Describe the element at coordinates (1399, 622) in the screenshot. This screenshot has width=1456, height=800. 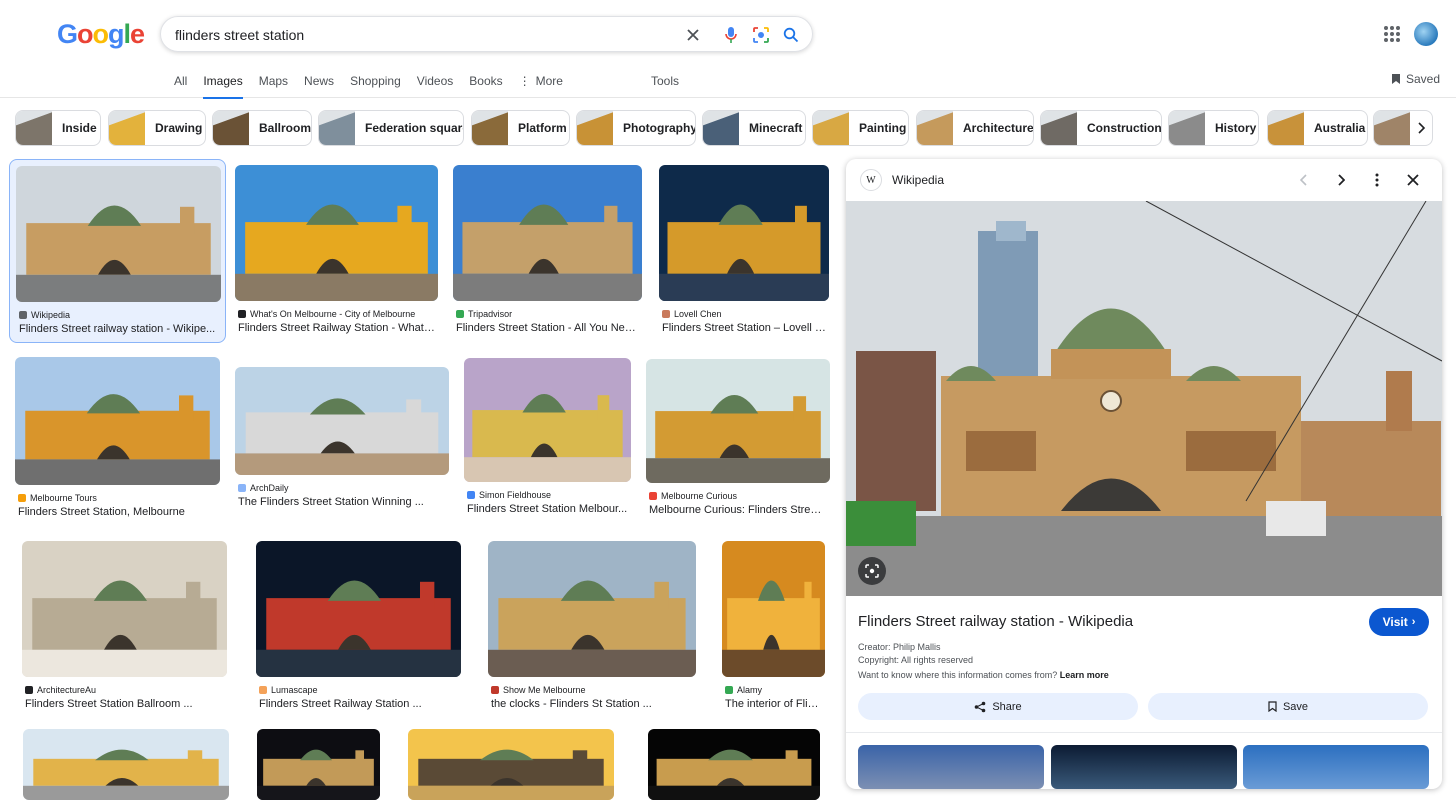
I see `visit-button: Visit ›` at that location.